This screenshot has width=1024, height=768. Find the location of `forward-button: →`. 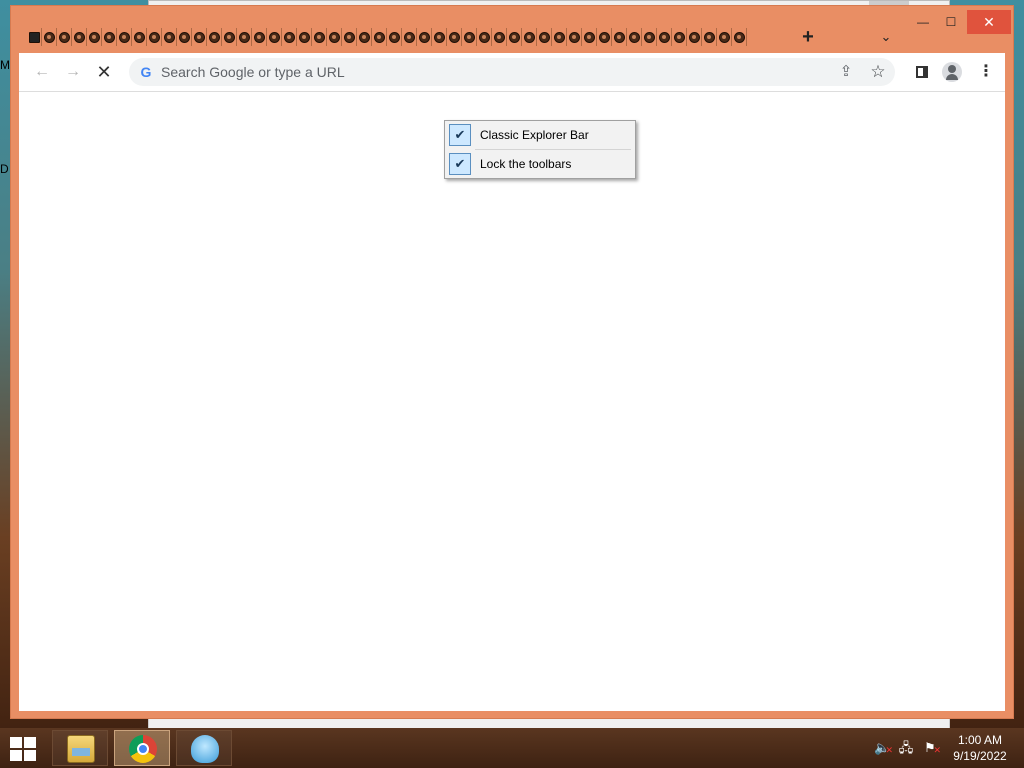

forward-button: → is located at coordinates (73, 72).